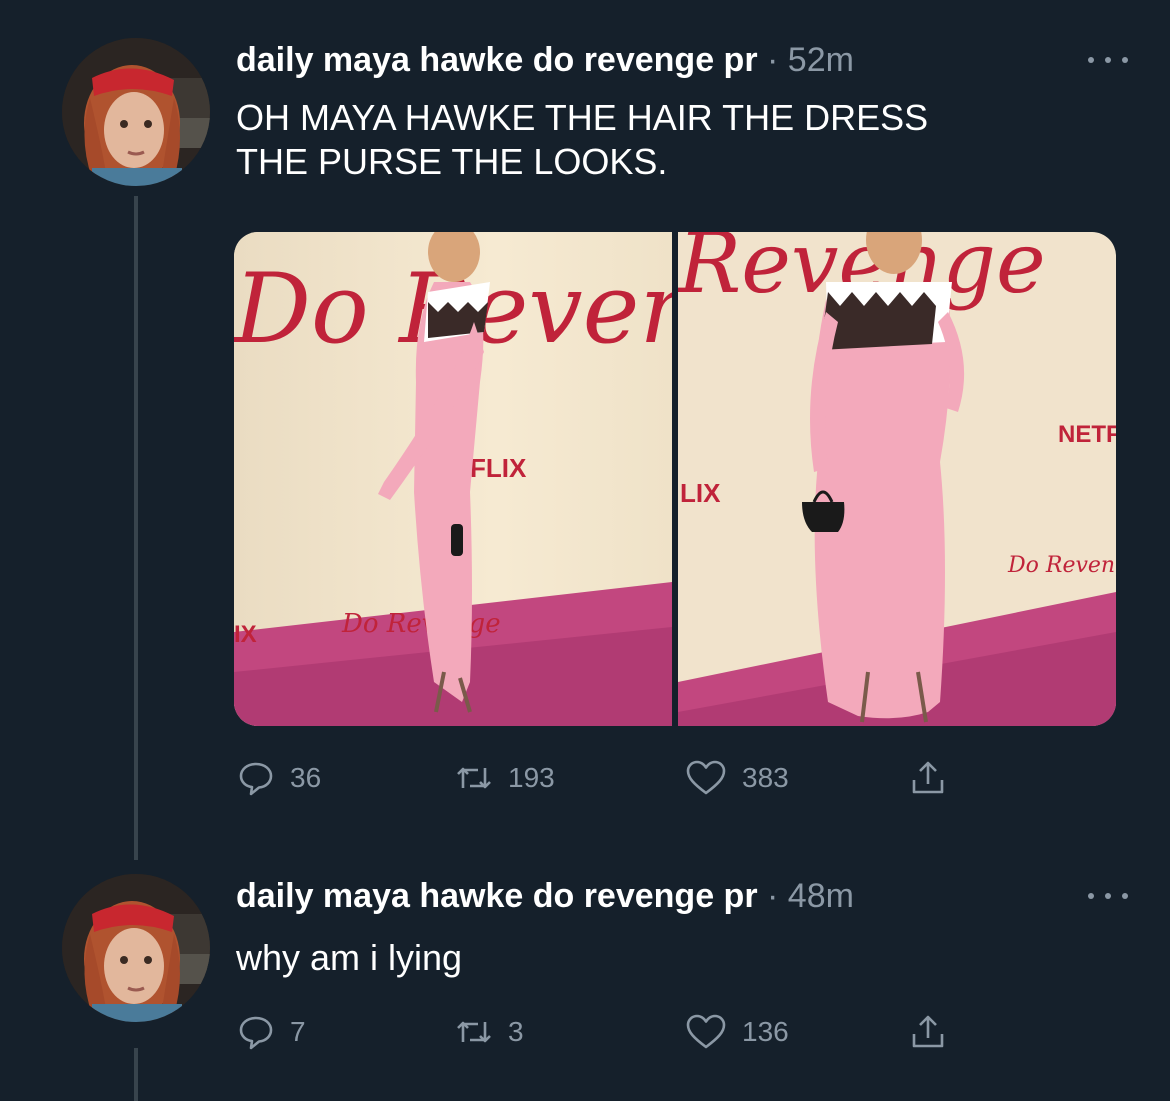 The image size is (1170, 1101). I want to click on reply-button: 36, so click(278, 778).